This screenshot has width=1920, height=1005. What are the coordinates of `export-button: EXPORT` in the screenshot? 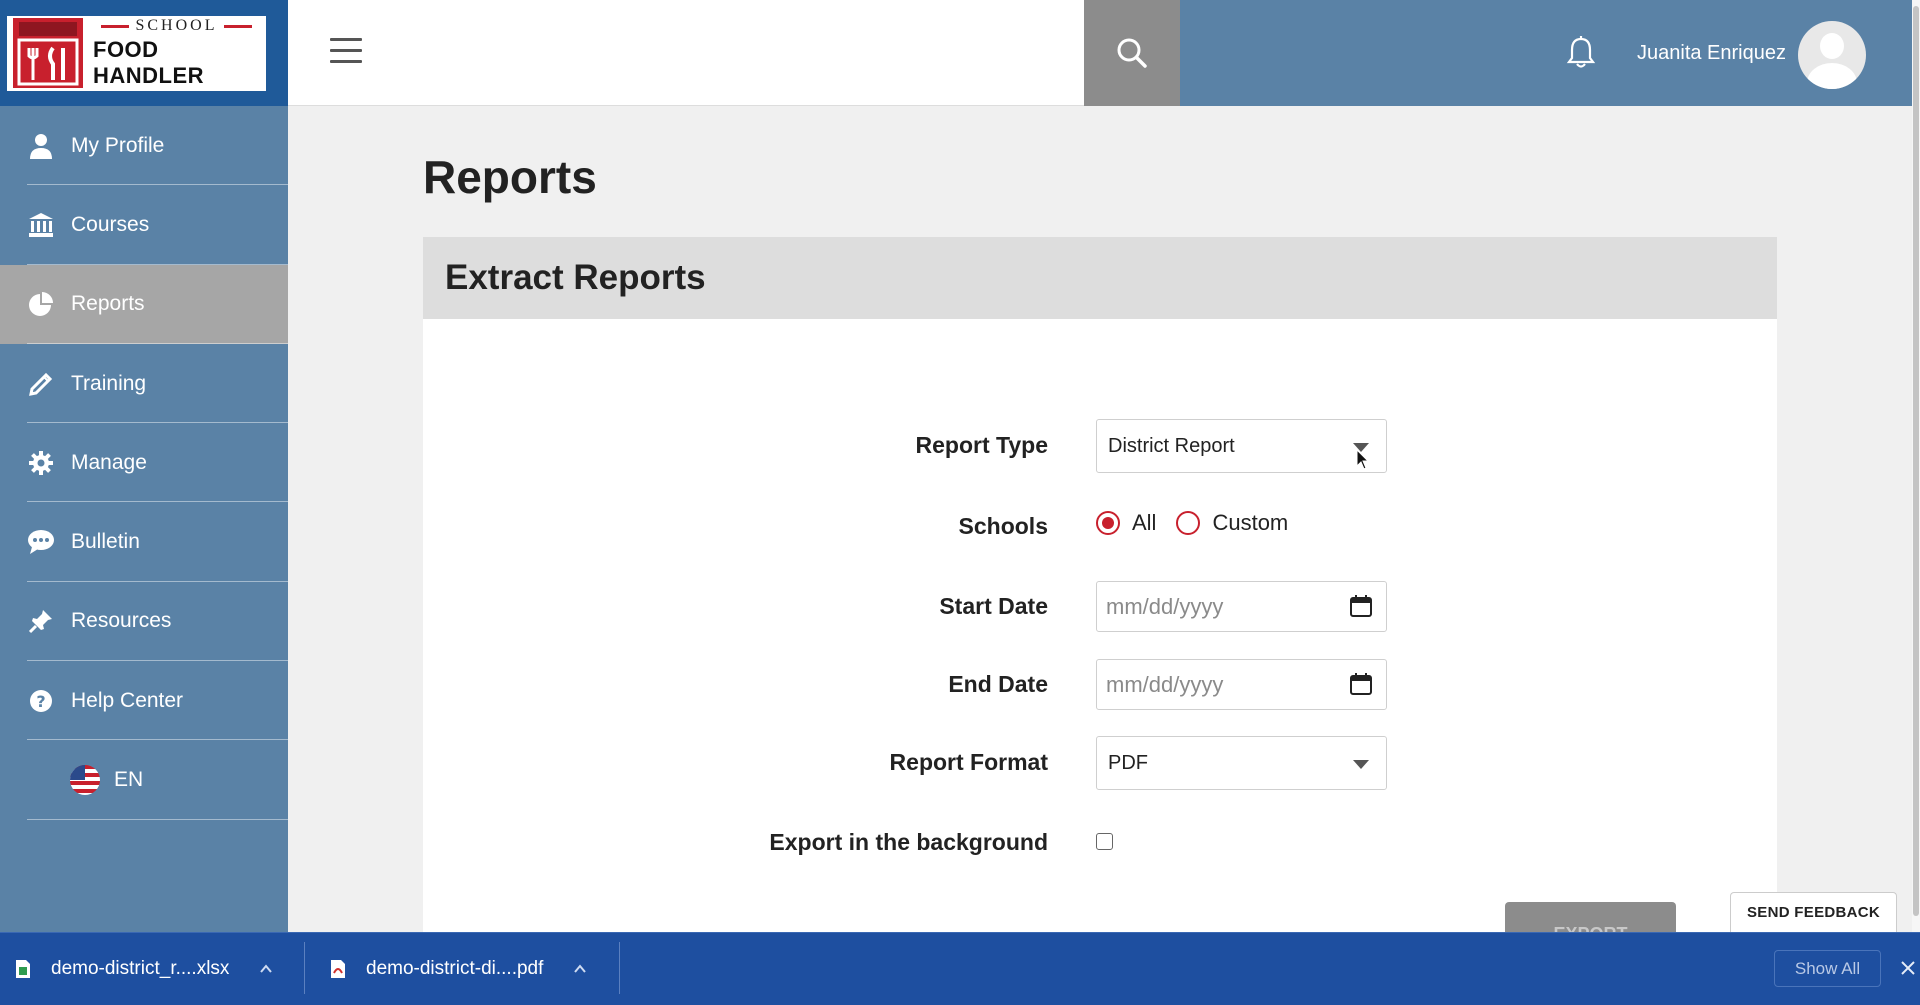 It's located at (1590, 917).